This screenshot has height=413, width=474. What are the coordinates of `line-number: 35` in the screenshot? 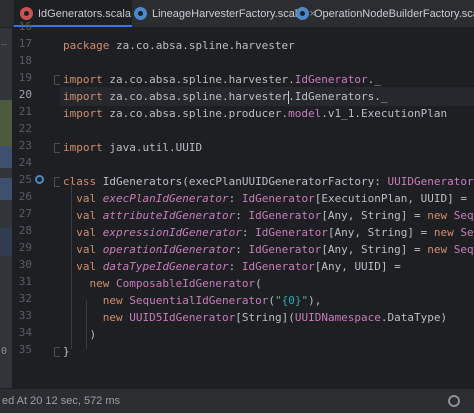 It's located at (25, 349).